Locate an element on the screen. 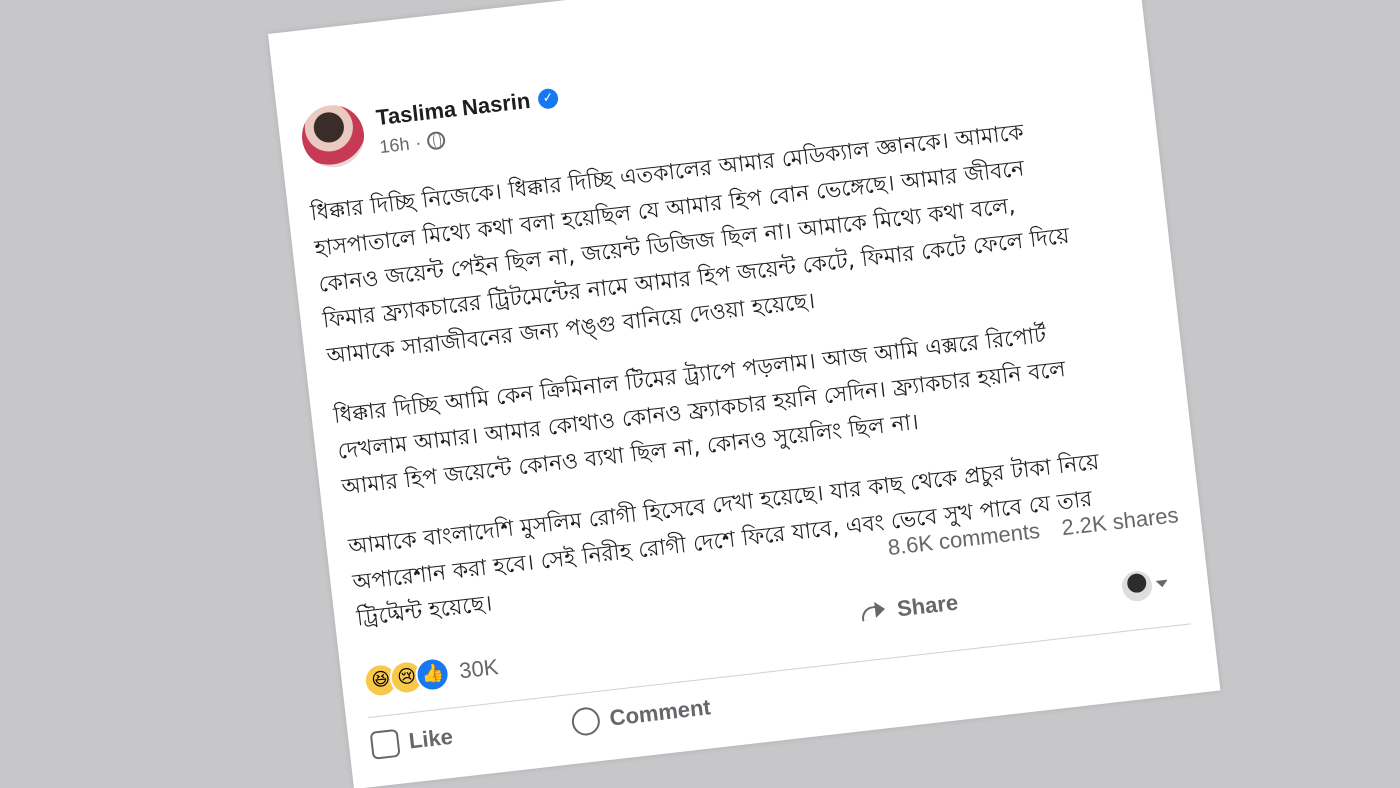  viewer-avatar-selector is located at coordinates (1144, 585).